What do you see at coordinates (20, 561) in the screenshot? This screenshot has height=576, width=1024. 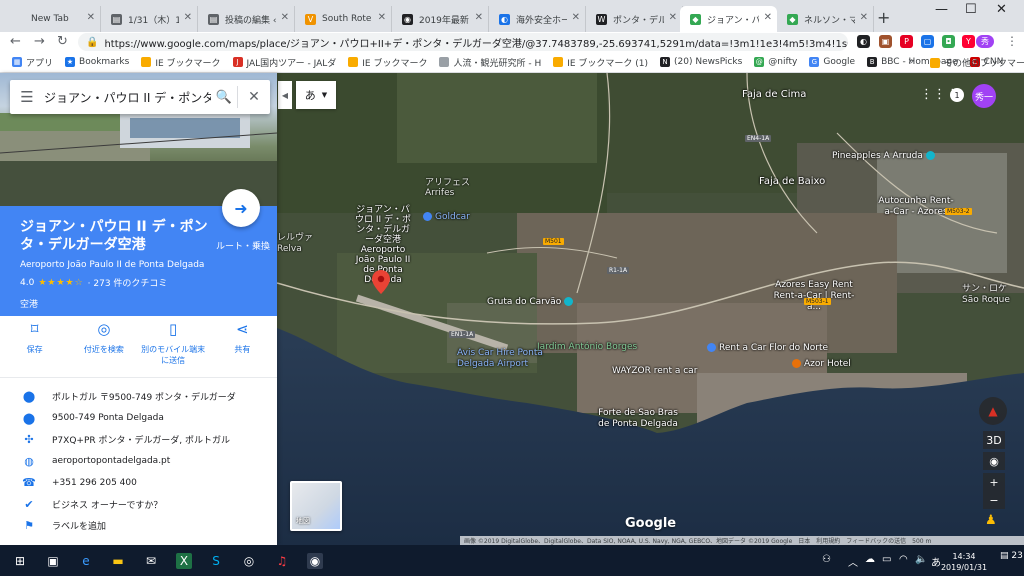 I see `windows-start-icon: ⊞` at bounding box center [20, 561].